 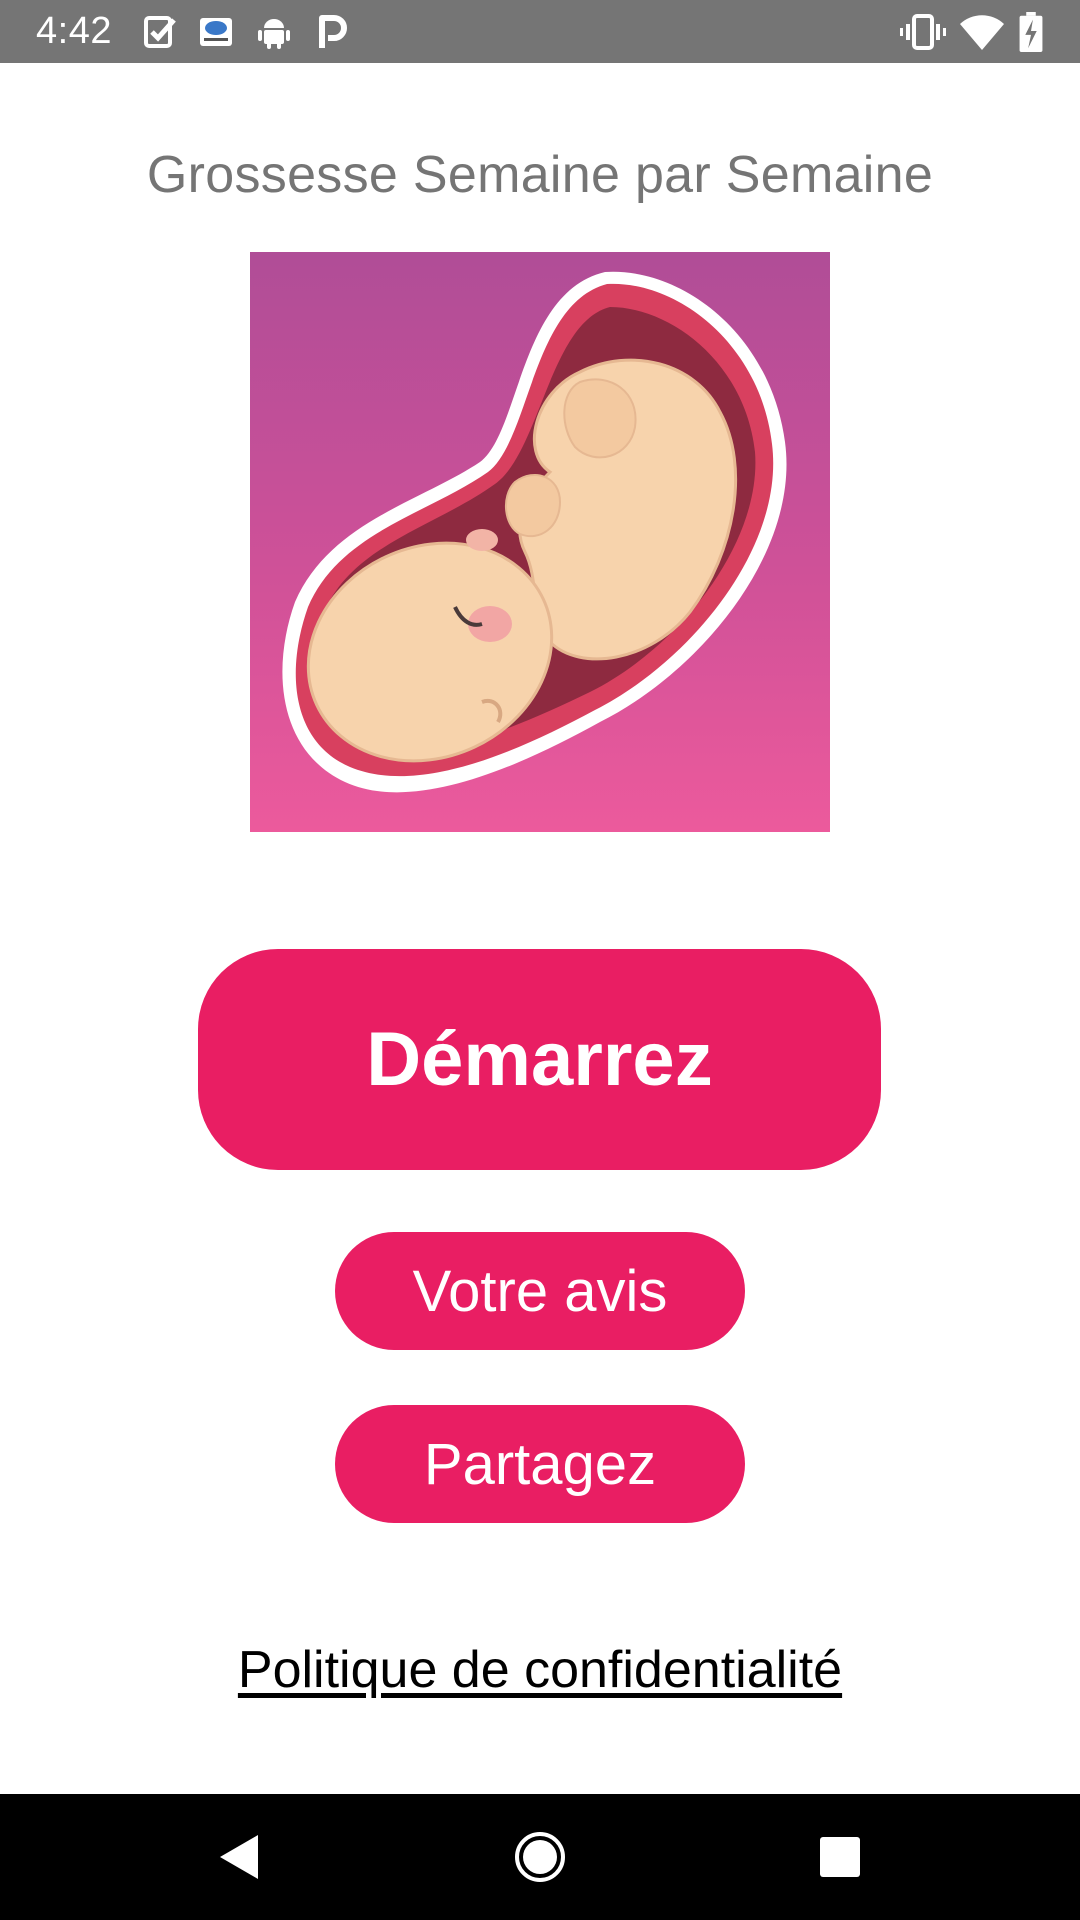 What do you see at coordinates (274, 34) in the screenshot?
I see `android-icon` at bounding box center [274, 34].